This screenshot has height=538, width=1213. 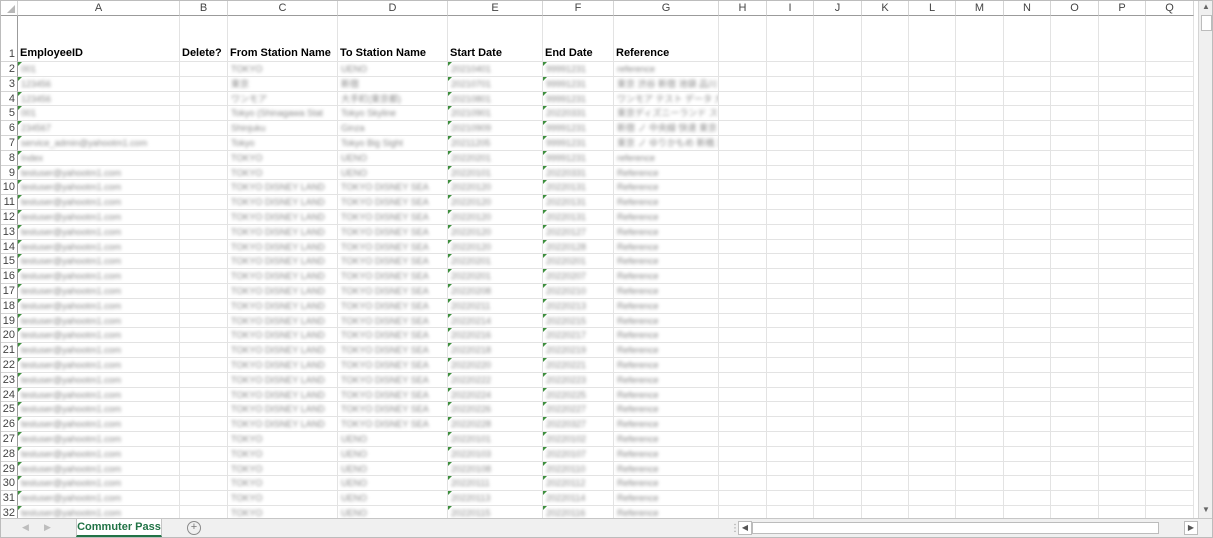 What do you see at coordinates (885, 247) in the screenshot?
I see `cell-k14` at bounding box center [885, 247].